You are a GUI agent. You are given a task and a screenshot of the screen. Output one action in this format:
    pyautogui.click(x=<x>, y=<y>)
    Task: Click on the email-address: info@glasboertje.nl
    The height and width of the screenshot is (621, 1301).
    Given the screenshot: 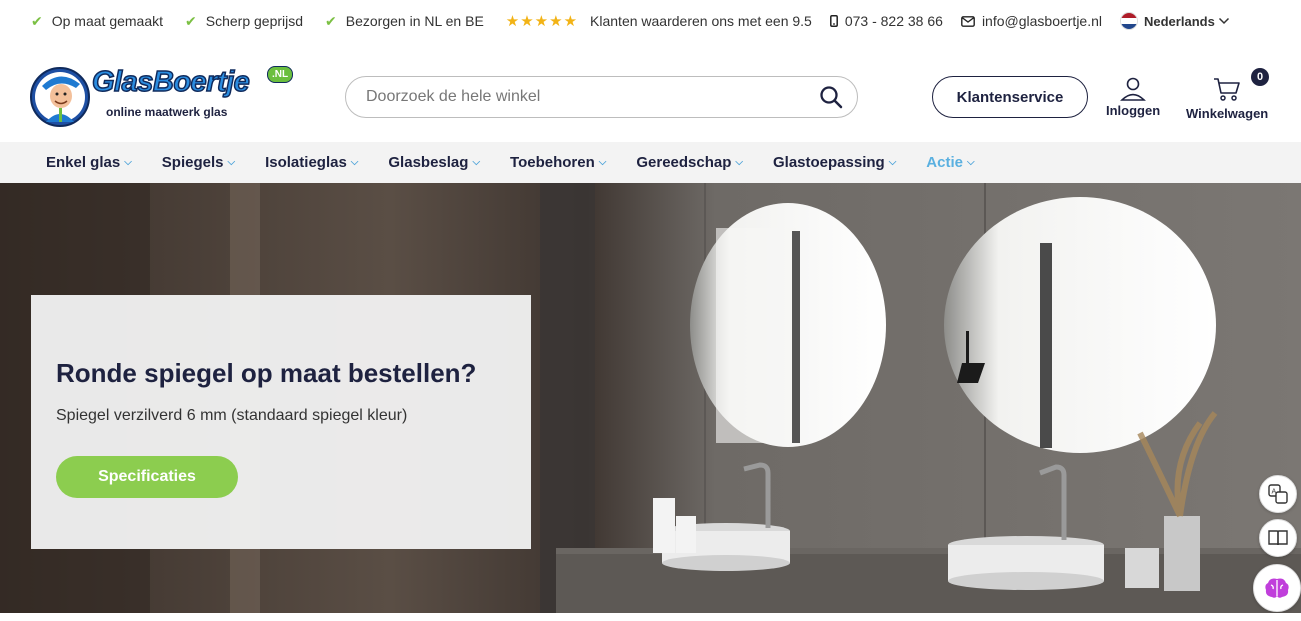 What is the action you would take?
    pyautogui.click(x=1041, y=21)
    